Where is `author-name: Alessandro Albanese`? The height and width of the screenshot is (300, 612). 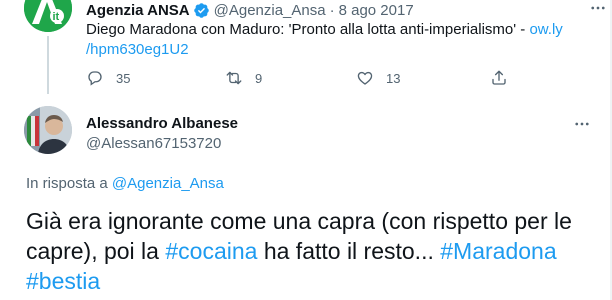 author-name: Alessandro Albanese is located at coordinates (162, 124).